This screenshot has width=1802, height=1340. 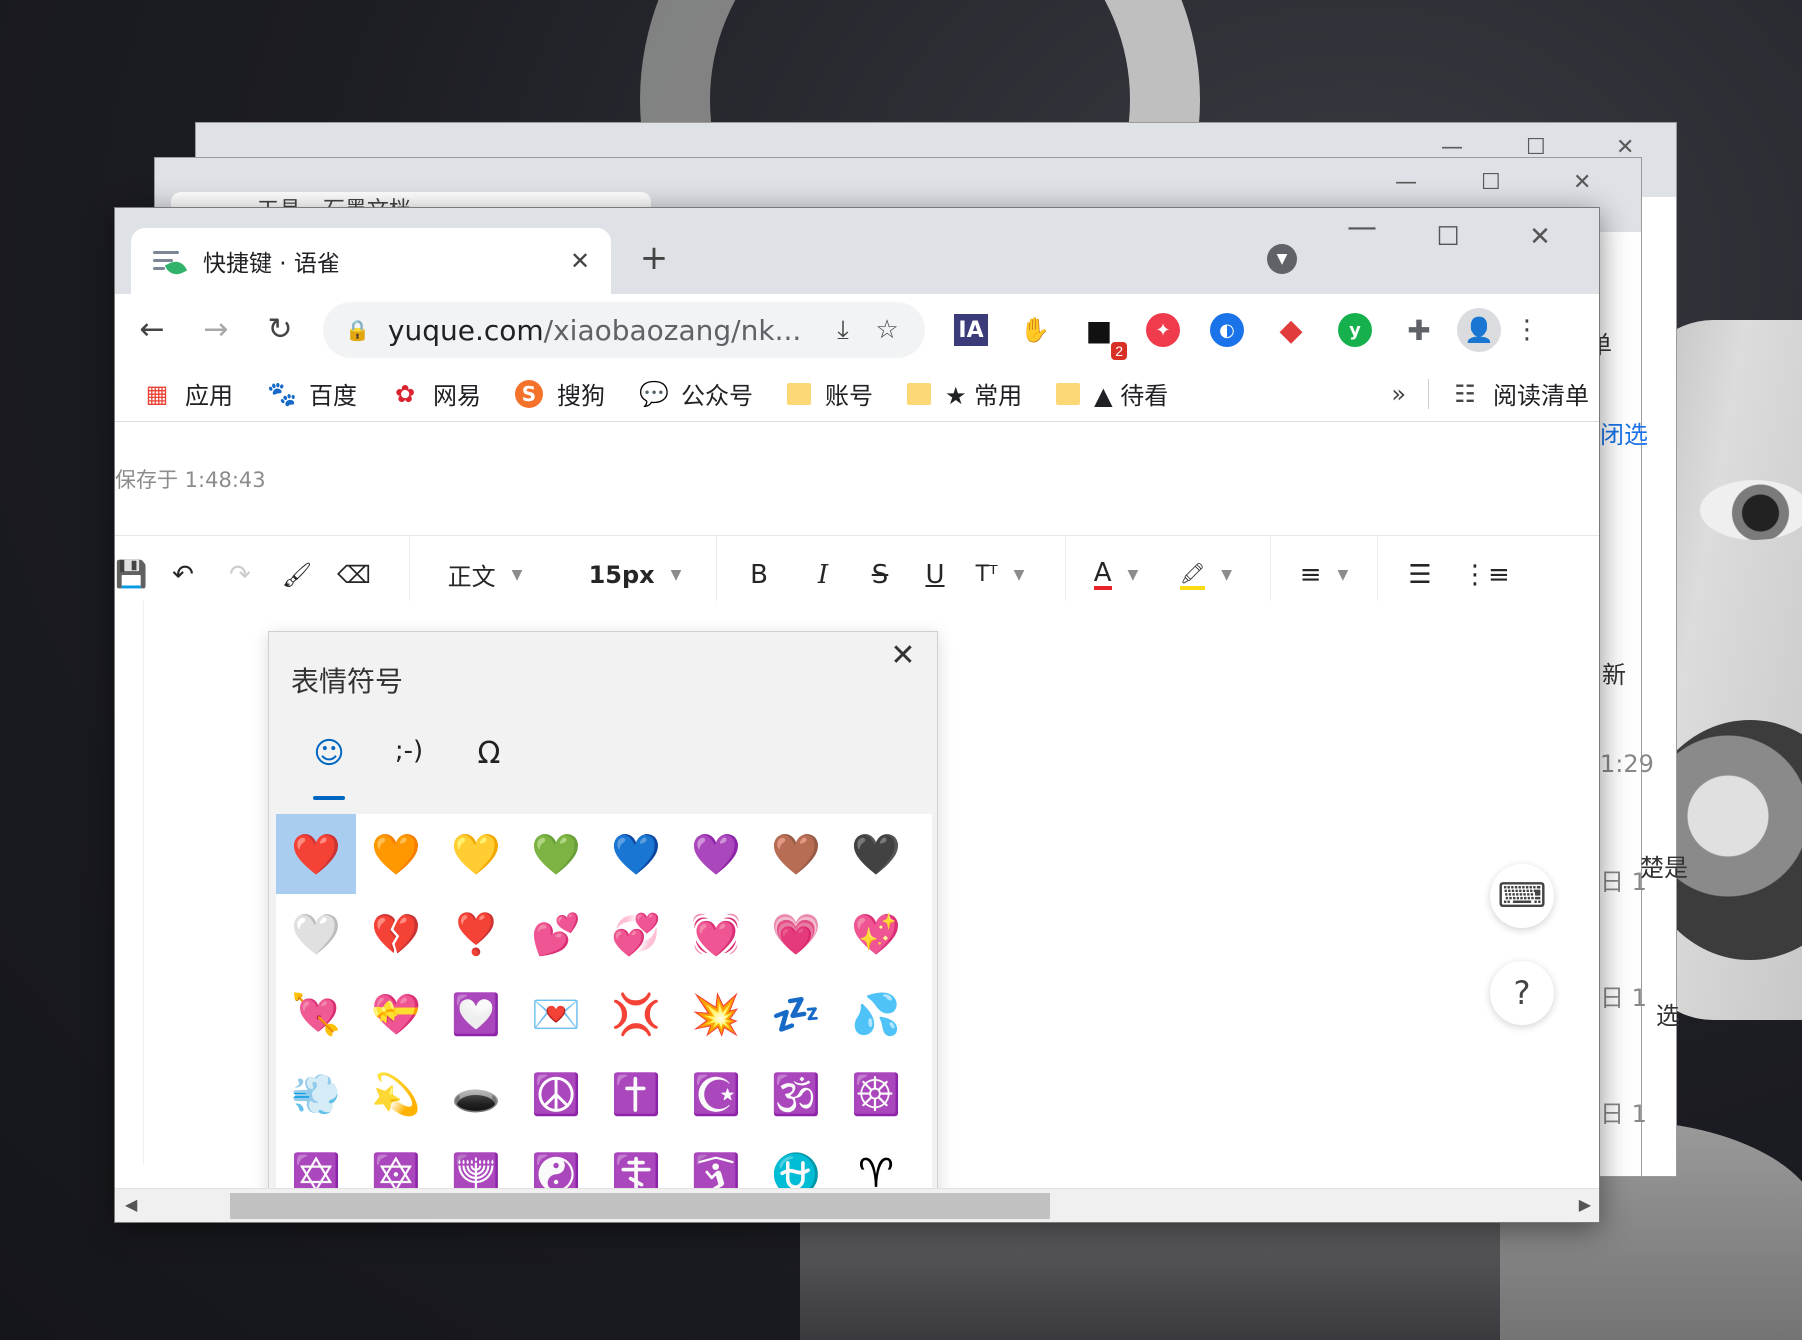 I want to click on emoji-cell: 🕉️, so click(x=796, y=1094).